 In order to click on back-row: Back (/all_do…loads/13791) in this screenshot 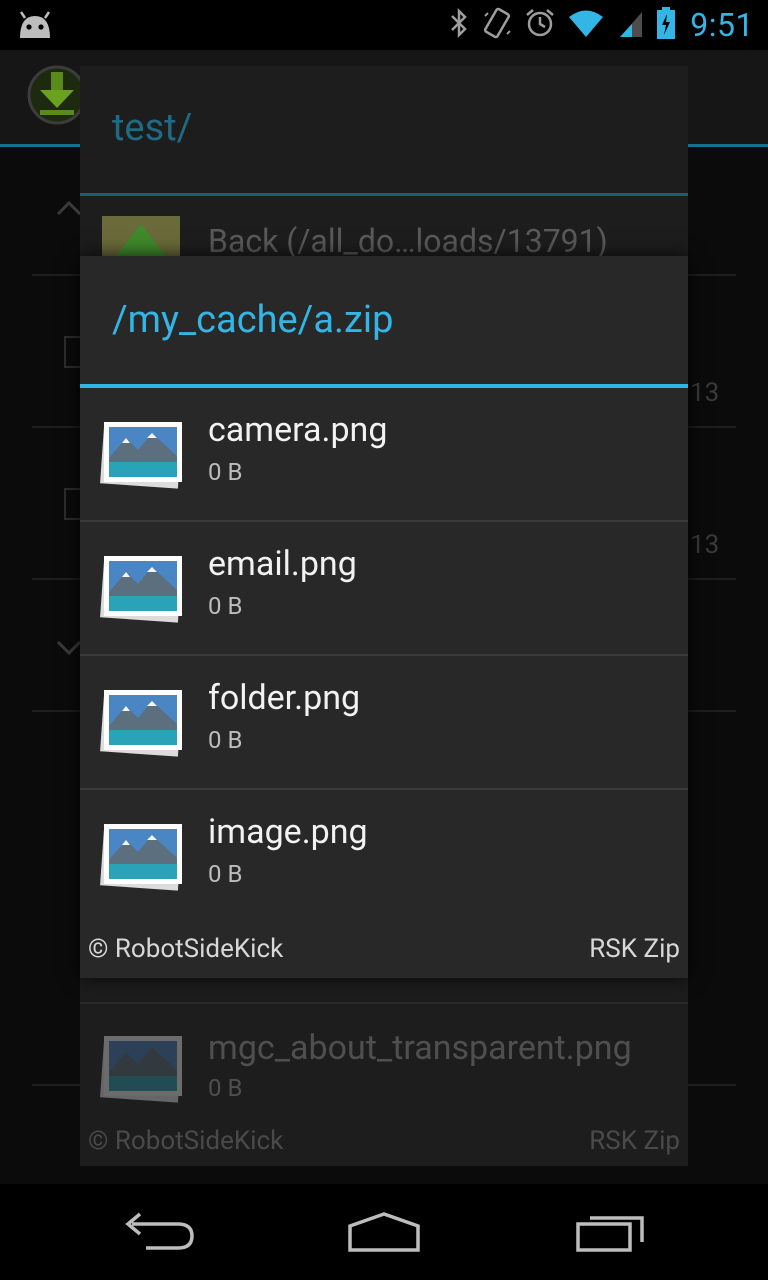, I will do `click(384, 228)`.